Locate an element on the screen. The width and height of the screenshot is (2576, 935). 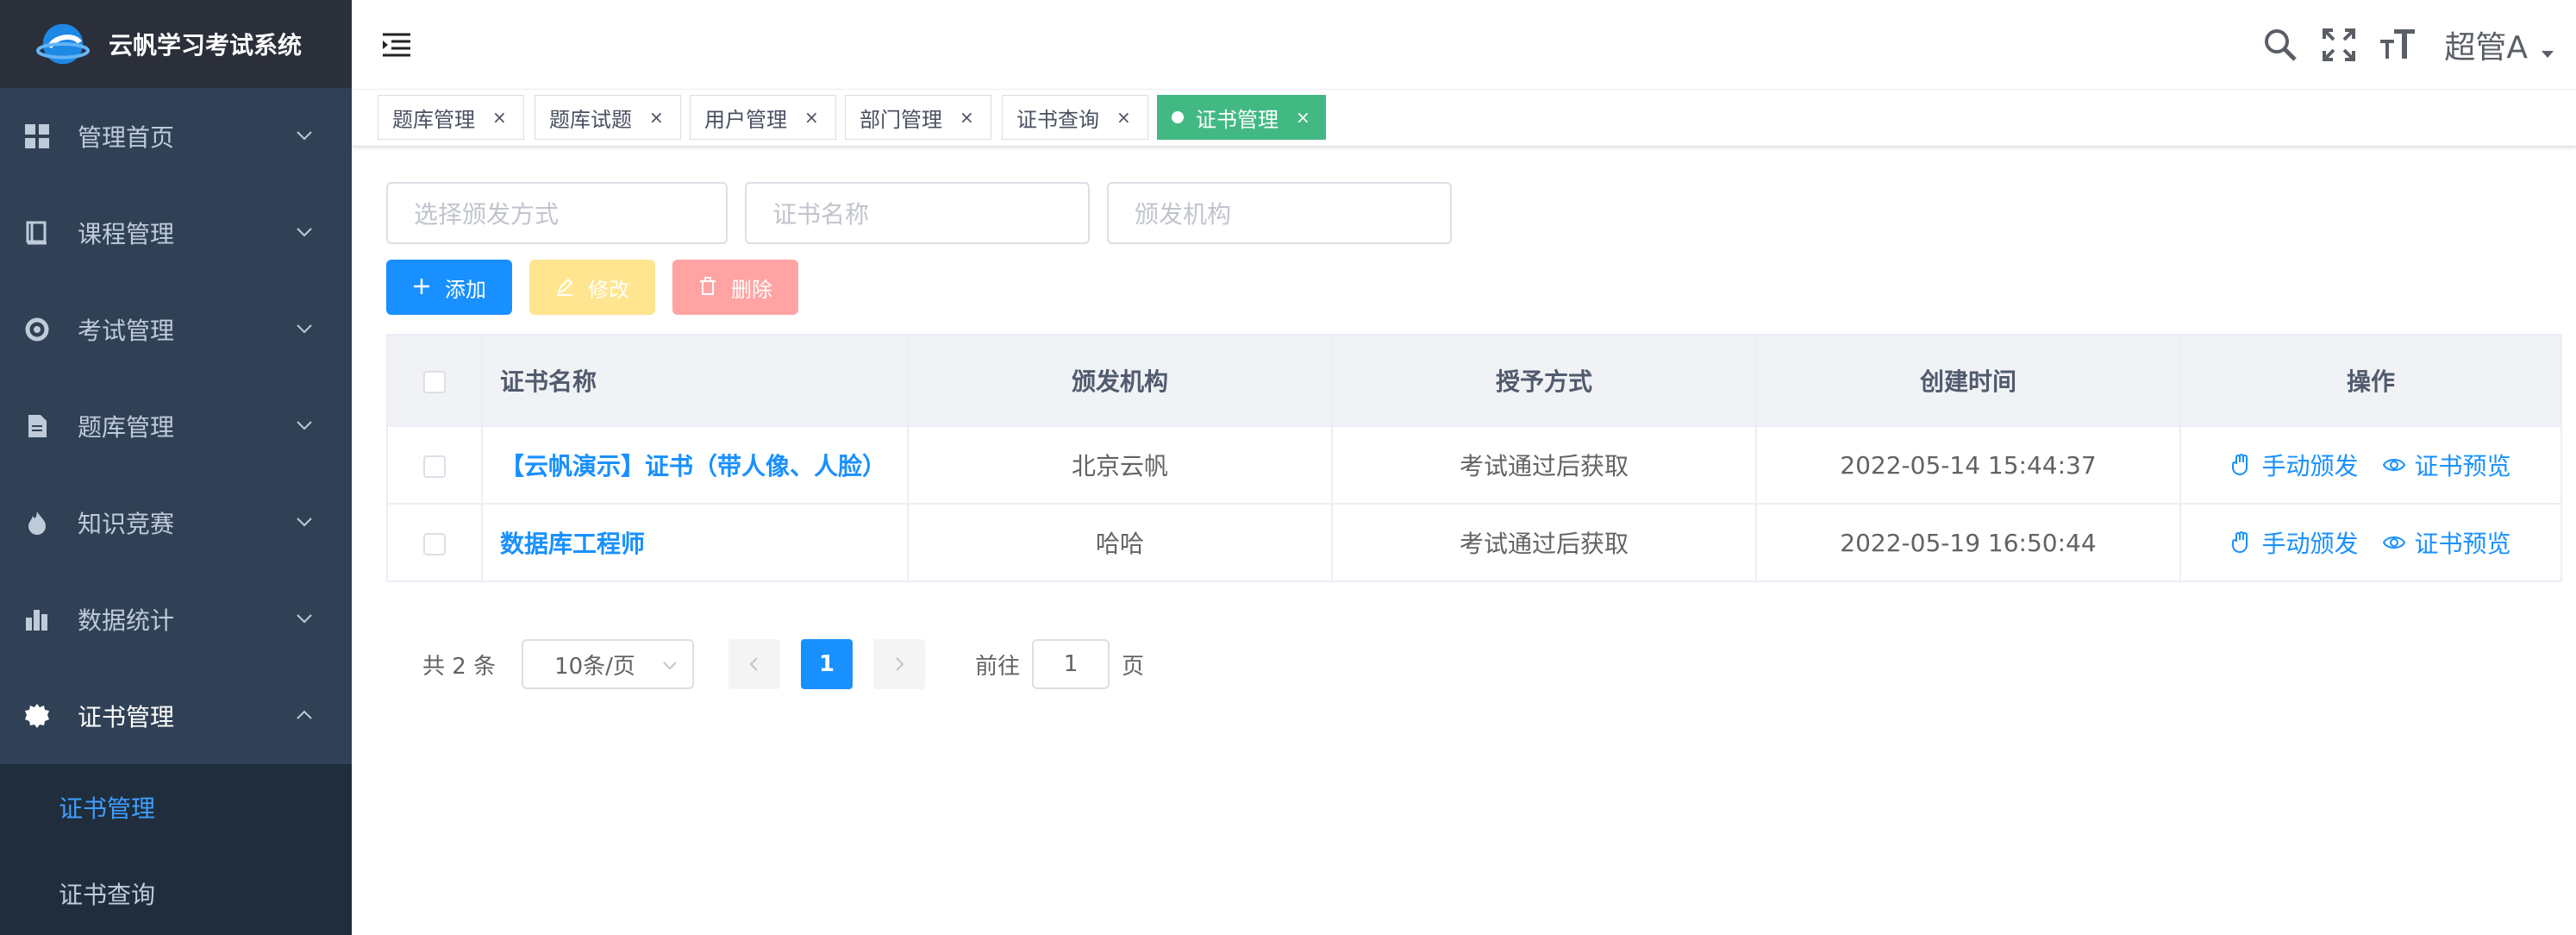
search-icon is located at coordinates (2280, 45).